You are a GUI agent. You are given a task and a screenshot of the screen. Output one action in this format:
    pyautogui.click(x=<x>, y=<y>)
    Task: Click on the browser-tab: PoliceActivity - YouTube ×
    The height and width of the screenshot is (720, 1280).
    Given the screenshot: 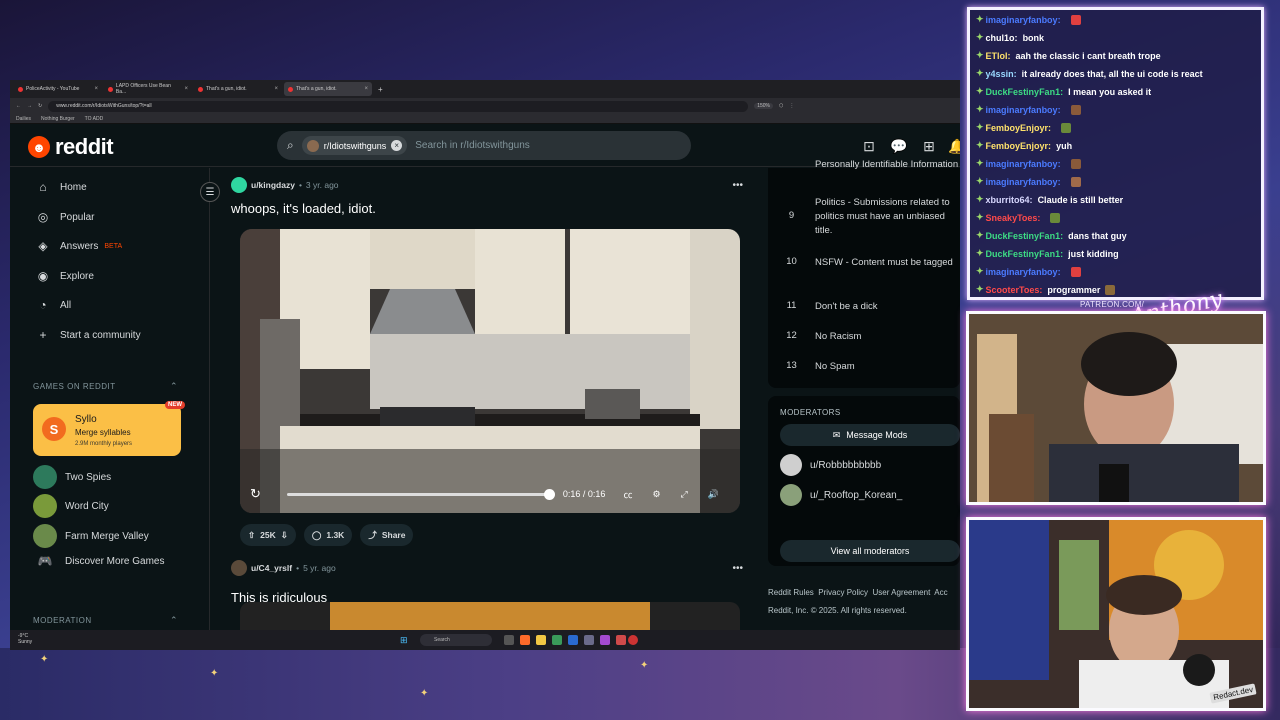 What is the action you would take?
    pyautogui.click(x=58, y=89)
    